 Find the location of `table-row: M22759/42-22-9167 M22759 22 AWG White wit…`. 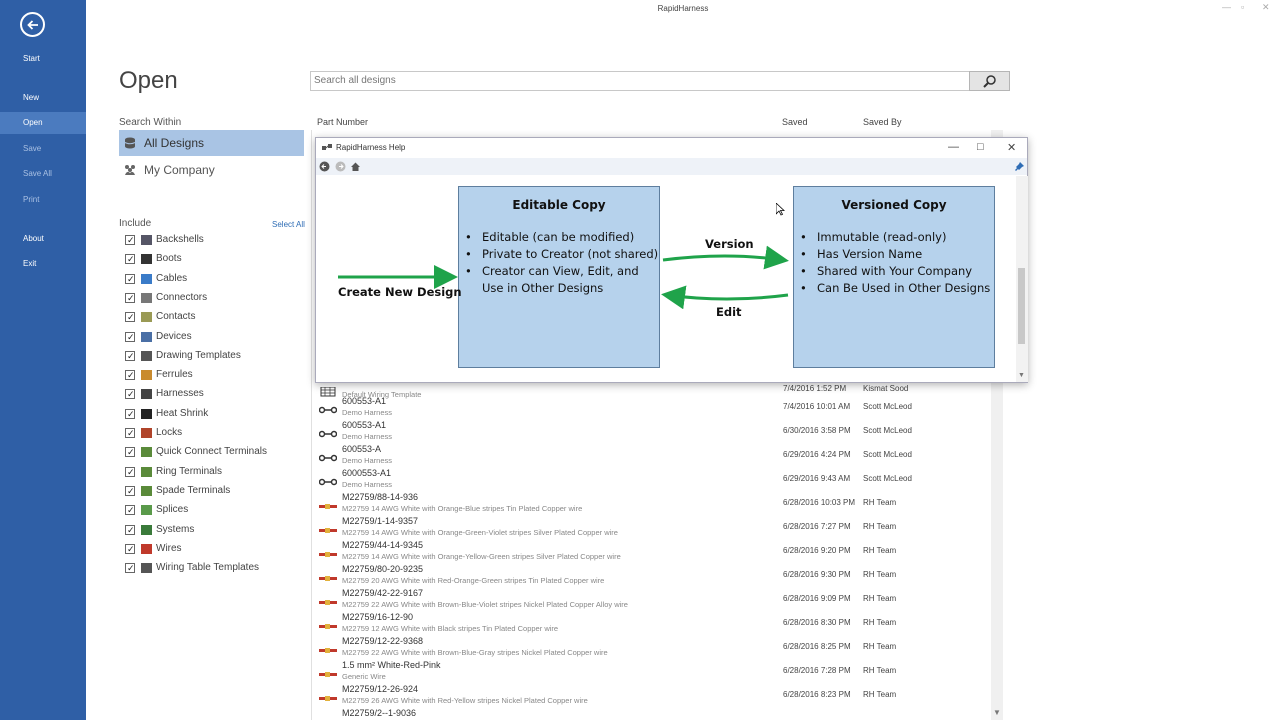

table-row: M22759/42-22-9167 M22759 22 AWG White wit… is located at coordinates (656, 600).